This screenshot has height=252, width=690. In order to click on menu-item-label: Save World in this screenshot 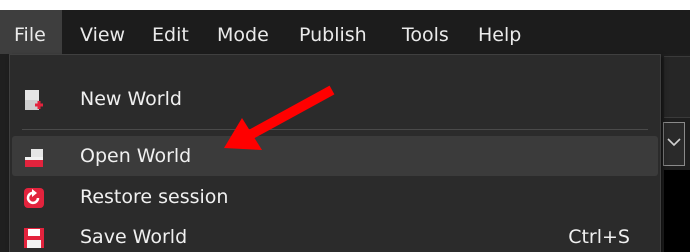, I will do `click(134, 237)`.